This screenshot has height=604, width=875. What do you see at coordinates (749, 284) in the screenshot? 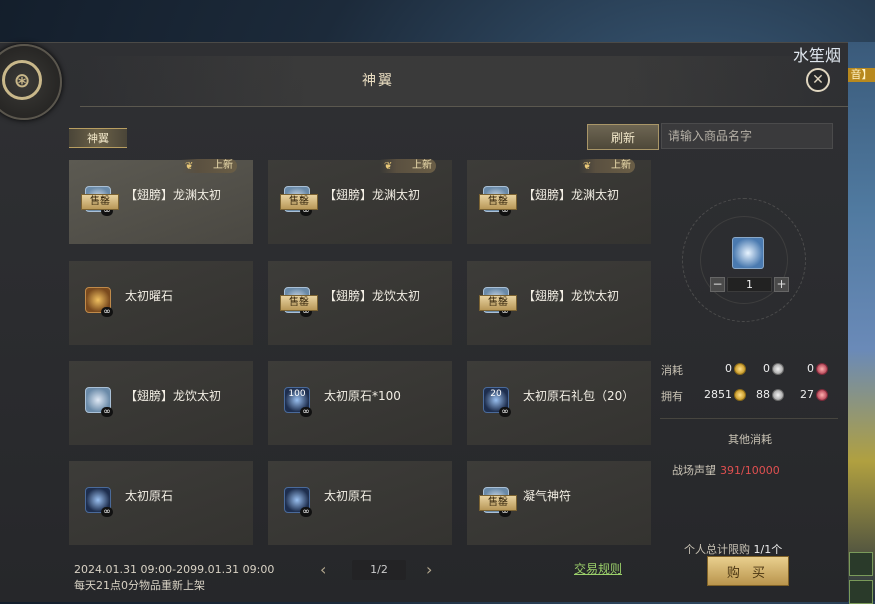
I see `quantity-field: 1` at bounding box center [749, 284].